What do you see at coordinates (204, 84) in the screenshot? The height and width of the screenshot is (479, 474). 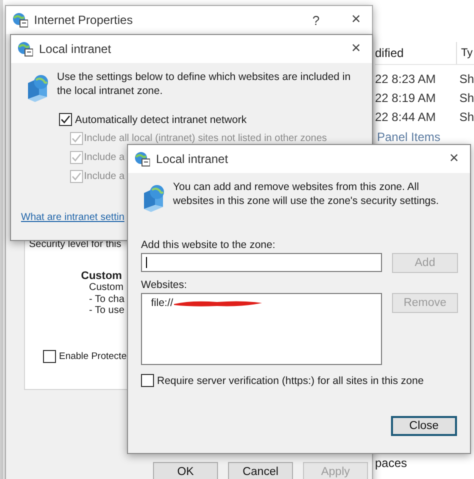 I see `description-text: Use the settings below to define which websites are included in the local intranet zone.` at bounding box center [204, 84].